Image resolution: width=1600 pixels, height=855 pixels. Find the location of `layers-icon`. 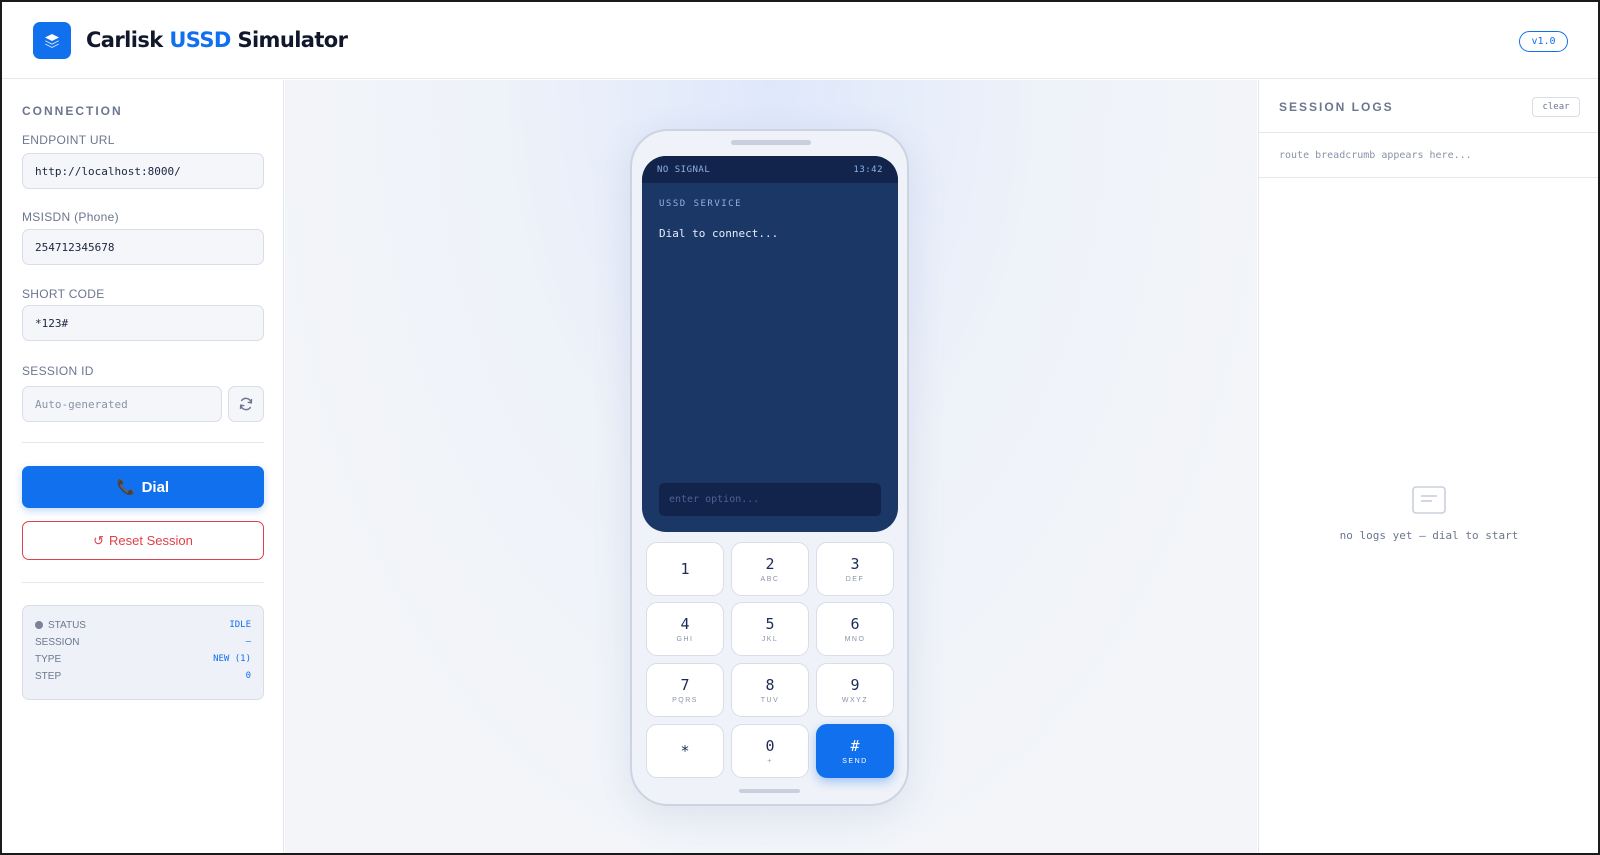

layers-icon is located at coordinates (52, 40).